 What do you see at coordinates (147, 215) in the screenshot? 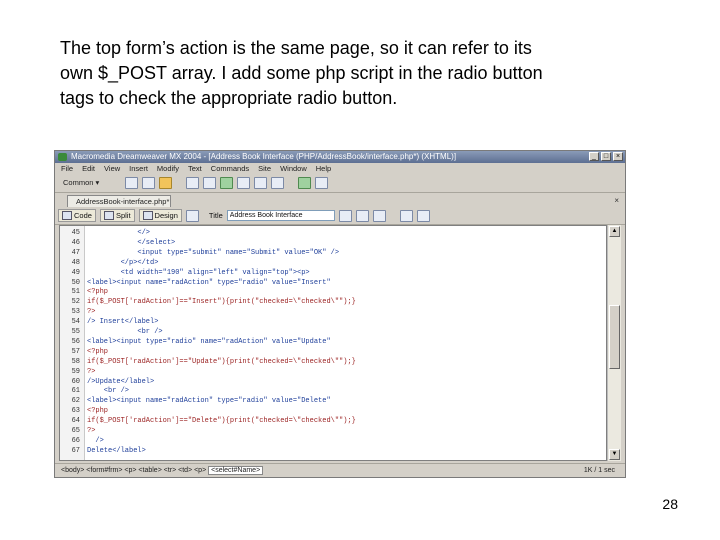
I see `design-view-icon` at bounding box center [147, 215].